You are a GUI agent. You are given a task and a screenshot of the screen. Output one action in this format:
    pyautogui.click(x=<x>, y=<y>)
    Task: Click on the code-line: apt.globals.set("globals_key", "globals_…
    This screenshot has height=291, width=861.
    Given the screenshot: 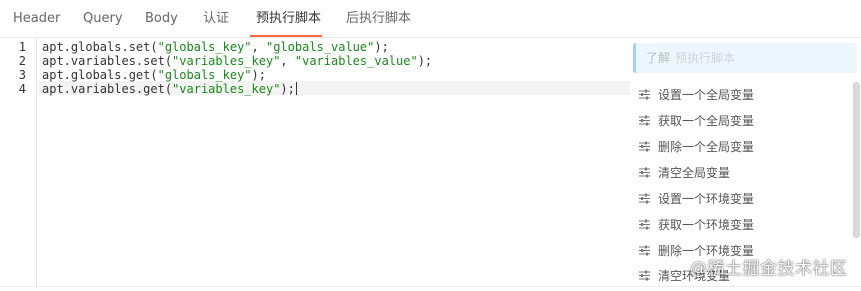 What is the action you would take?
    pyautogui.click(x=215, y=47)
    